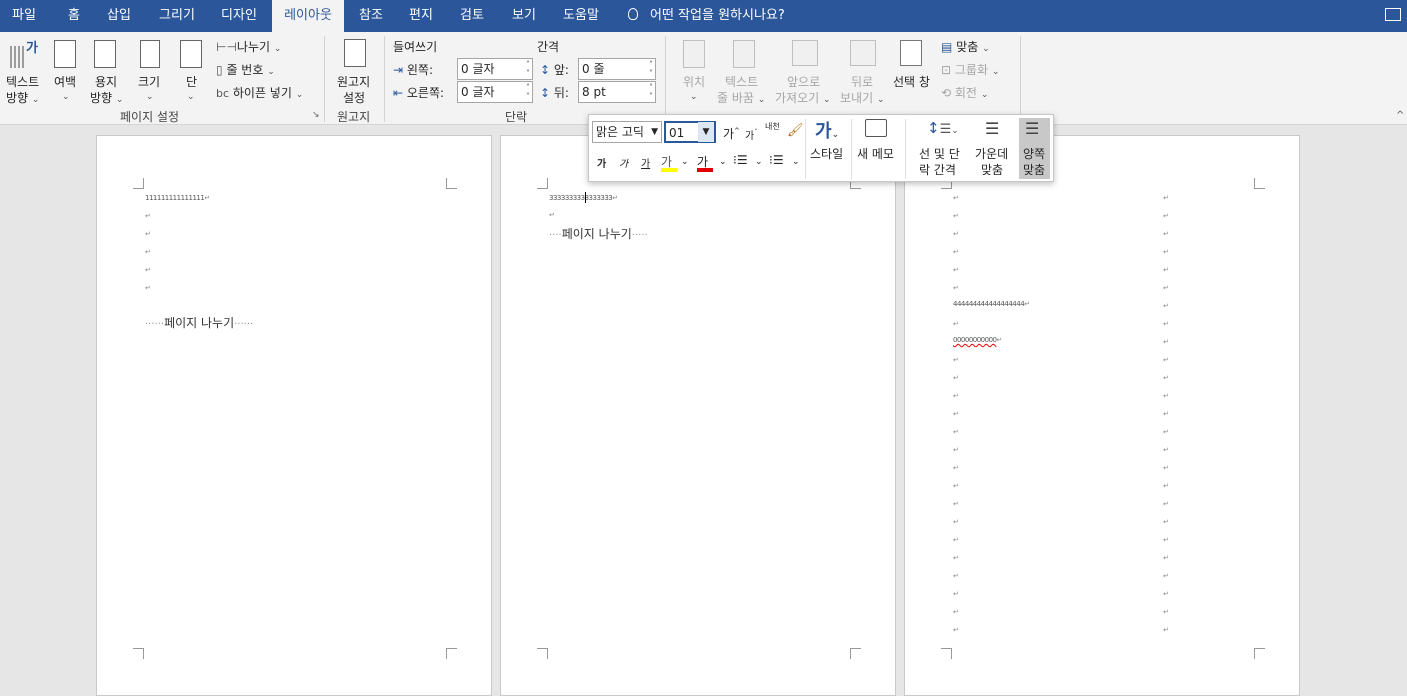 This screenshot has width=1407, height=696. I want to click on align-center-button: 맞춤, so click(992, 169).